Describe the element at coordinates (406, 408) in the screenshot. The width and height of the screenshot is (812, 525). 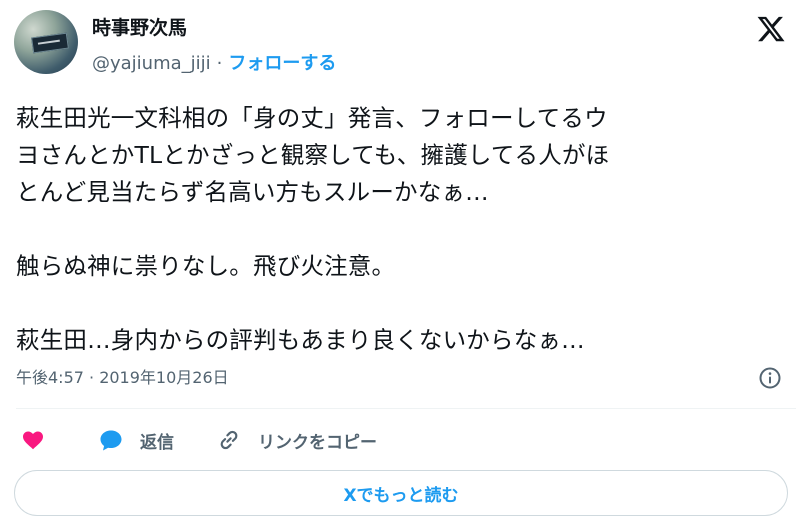
I see `divider` at that location.